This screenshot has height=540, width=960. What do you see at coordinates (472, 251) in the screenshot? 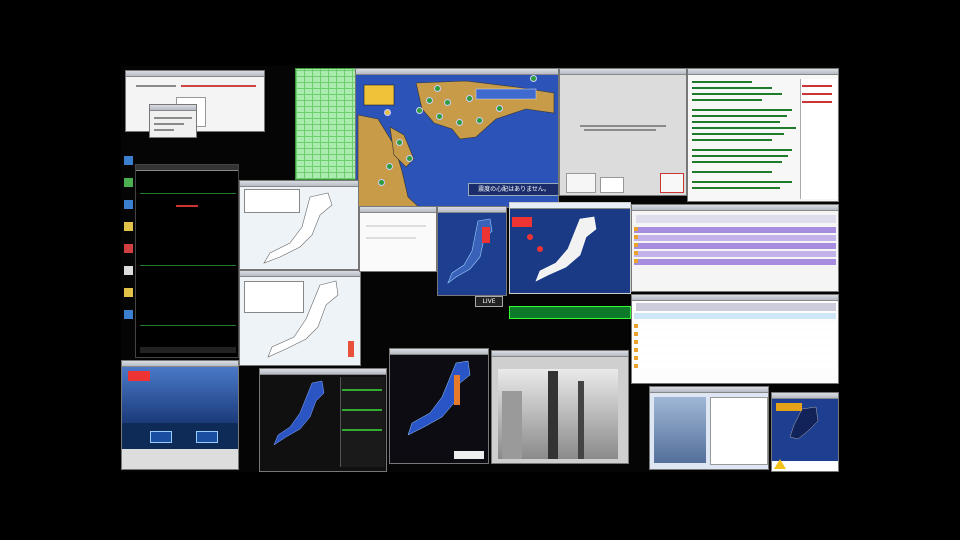
I see `japan-map-window` at bounding box center [472, 251].